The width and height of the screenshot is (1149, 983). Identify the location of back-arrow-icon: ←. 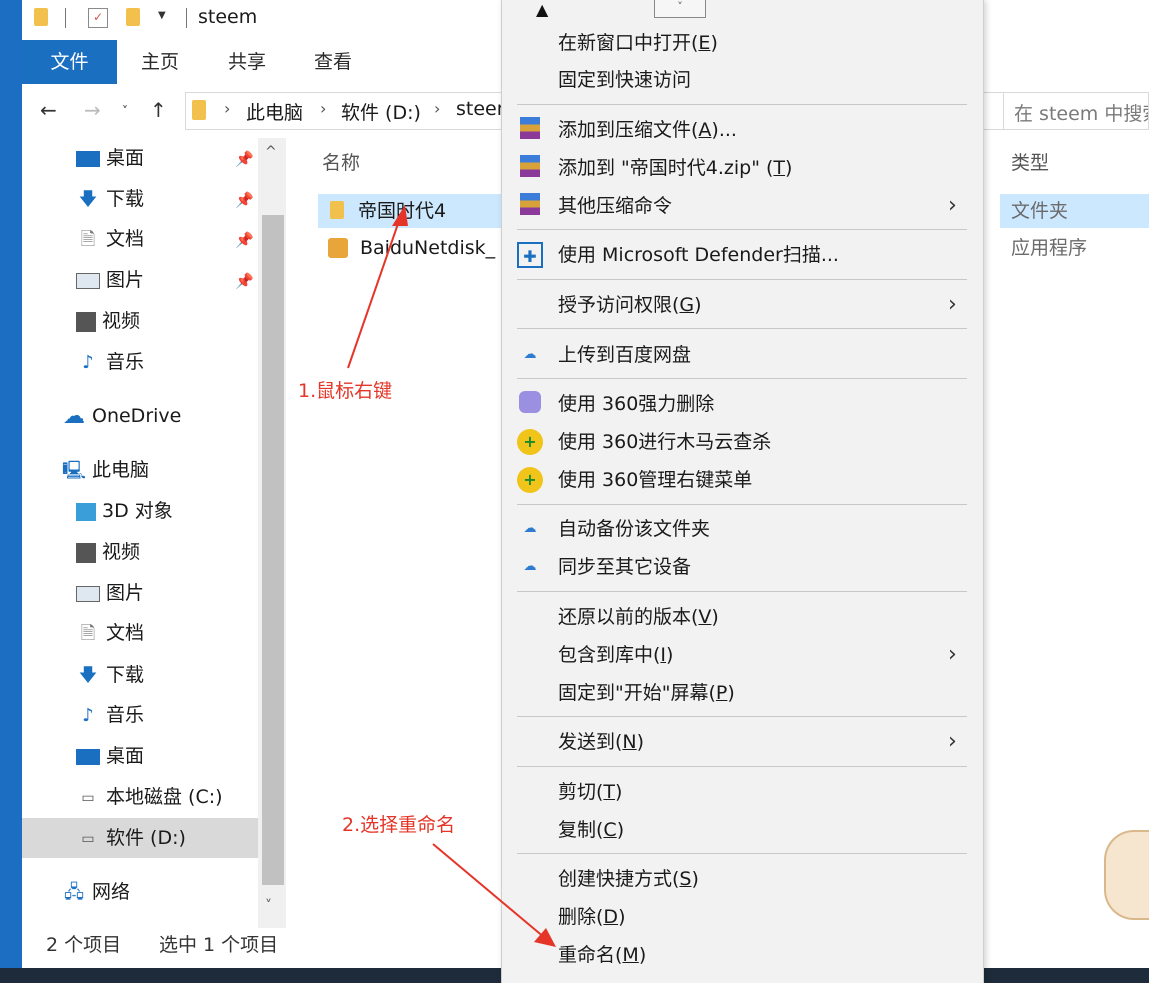
(48, 110).